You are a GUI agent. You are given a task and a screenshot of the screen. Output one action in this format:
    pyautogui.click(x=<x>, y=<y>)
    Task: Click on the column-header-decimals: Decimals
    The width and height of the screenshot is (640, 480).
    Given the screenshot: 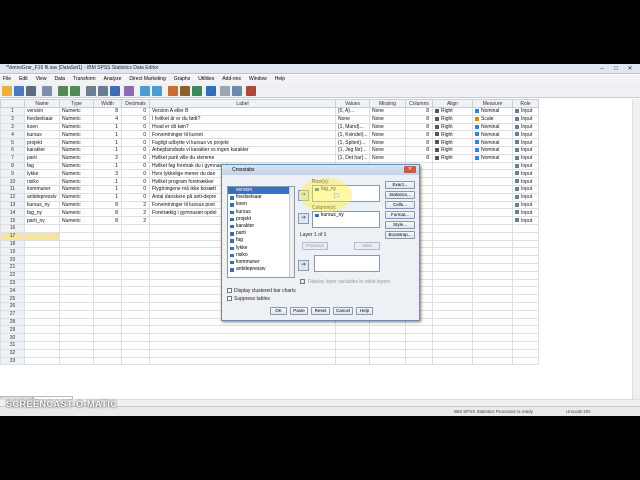 What is the action you would take?
    pyautogui.click(x=135, y=103)
    